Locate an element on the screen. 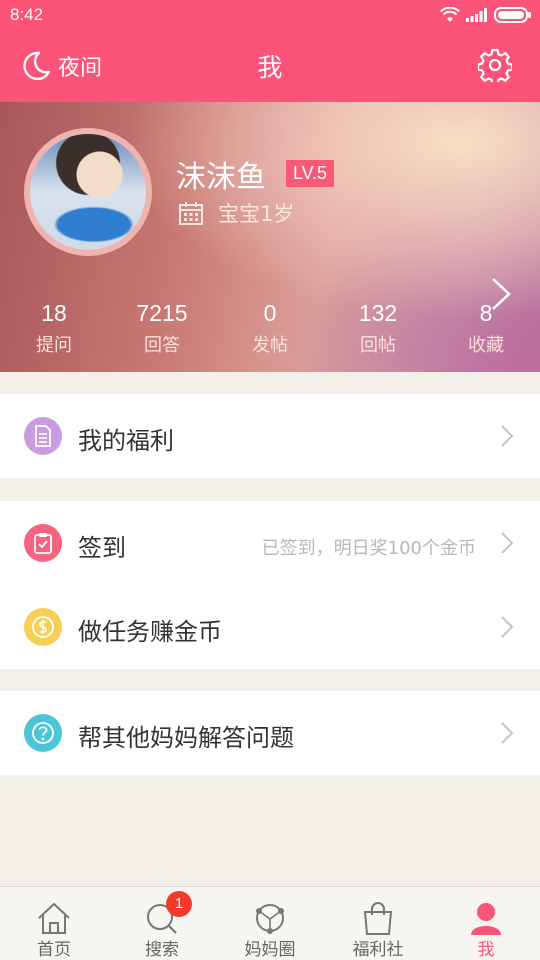 The height and width of the screenshot is (960, 540). checkin-status-note: 已签到，明日奖100个金币 is located at coordinates (368, 548).